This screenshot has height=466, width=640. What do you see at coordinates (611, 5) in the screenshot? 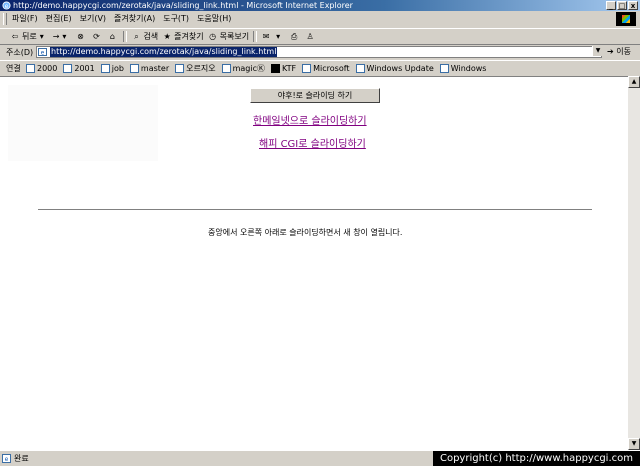
I see `minimize-button: _` at bounding box center [611, 5].